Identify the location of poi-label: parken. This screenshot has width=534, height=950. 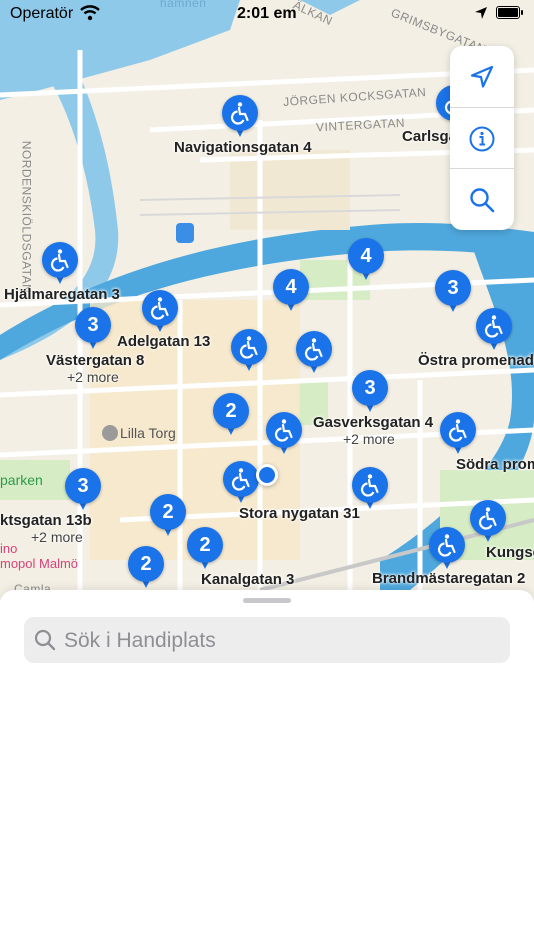
(21, 480).